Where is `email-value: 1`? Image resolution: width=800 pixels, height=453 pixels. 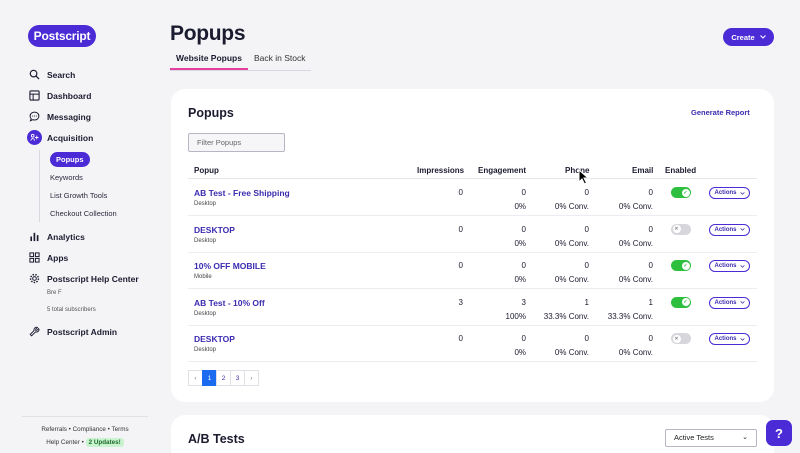
email-value: 1 is located at coordinates (650, 302).